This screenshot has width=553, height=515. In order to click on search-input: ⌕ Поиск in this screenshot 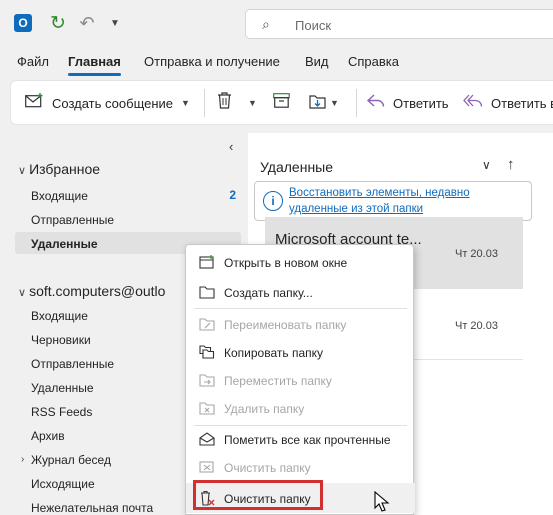, I will do `click(399, 24)`.